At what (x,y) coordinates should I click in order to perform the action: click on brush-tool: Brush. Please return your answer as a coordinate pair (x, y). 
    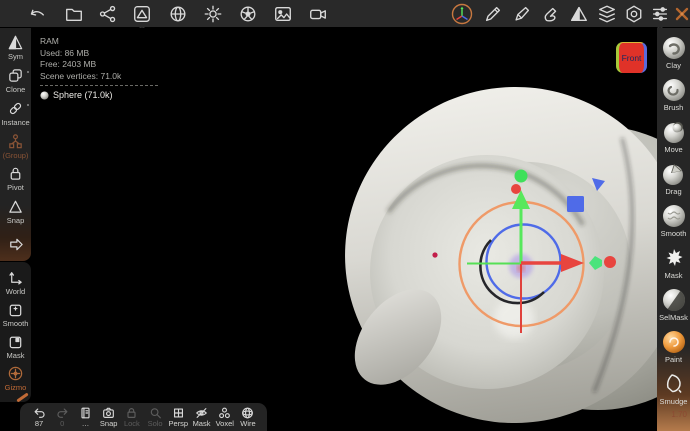
    Looking at the image, I should click on (673, 95).